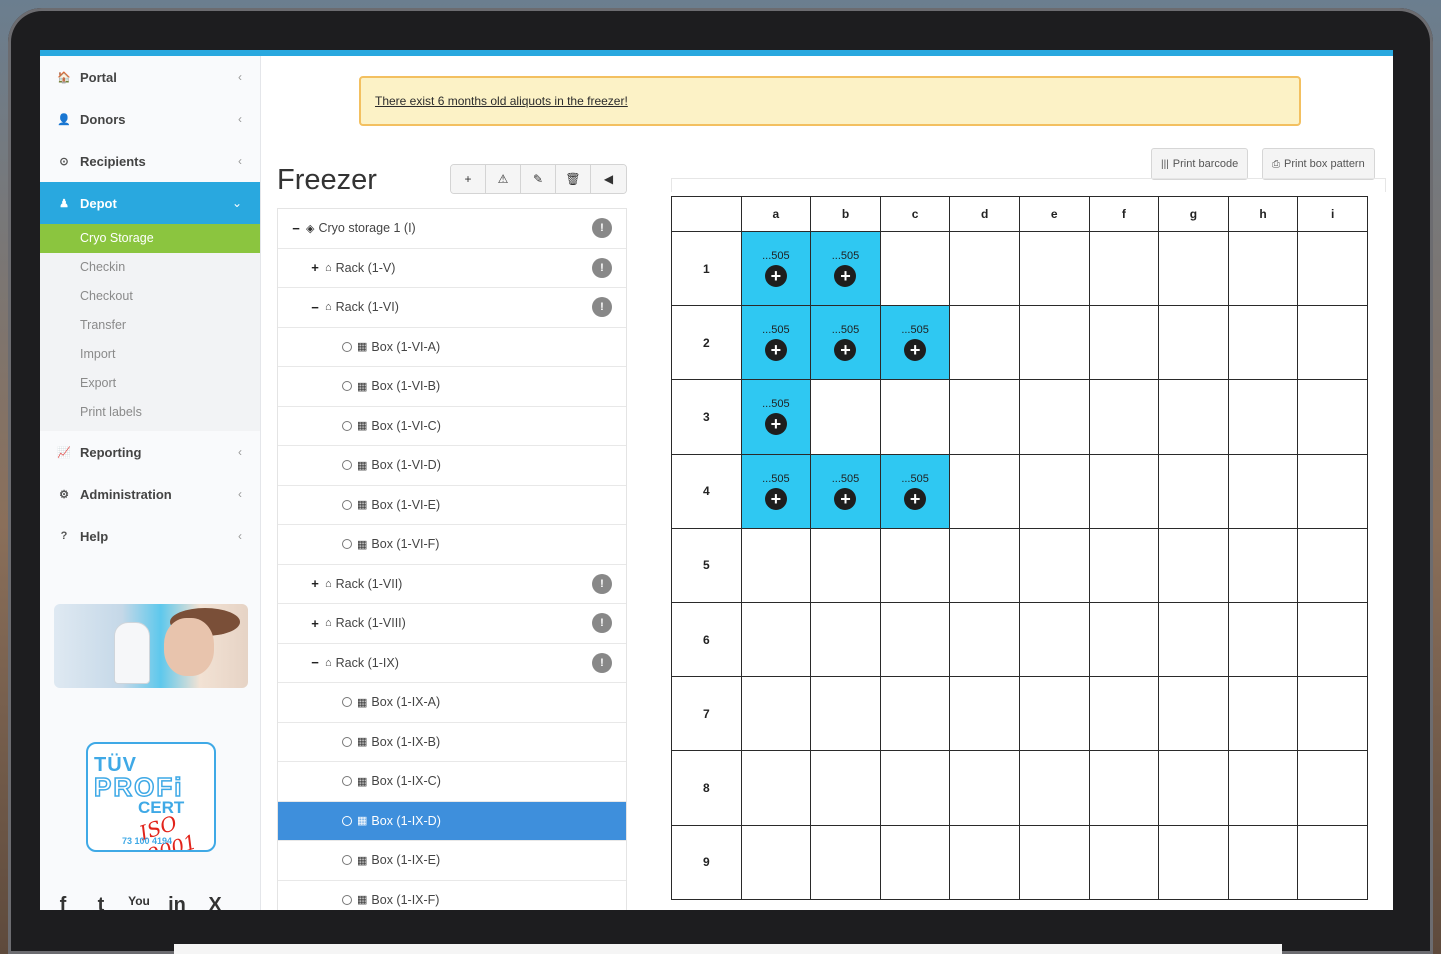 The height and width of the screenshot is (954, 1441). Describe the element at coordinates (608, 179) in the screenshot. I see `collapse-button: ◀` at that location.